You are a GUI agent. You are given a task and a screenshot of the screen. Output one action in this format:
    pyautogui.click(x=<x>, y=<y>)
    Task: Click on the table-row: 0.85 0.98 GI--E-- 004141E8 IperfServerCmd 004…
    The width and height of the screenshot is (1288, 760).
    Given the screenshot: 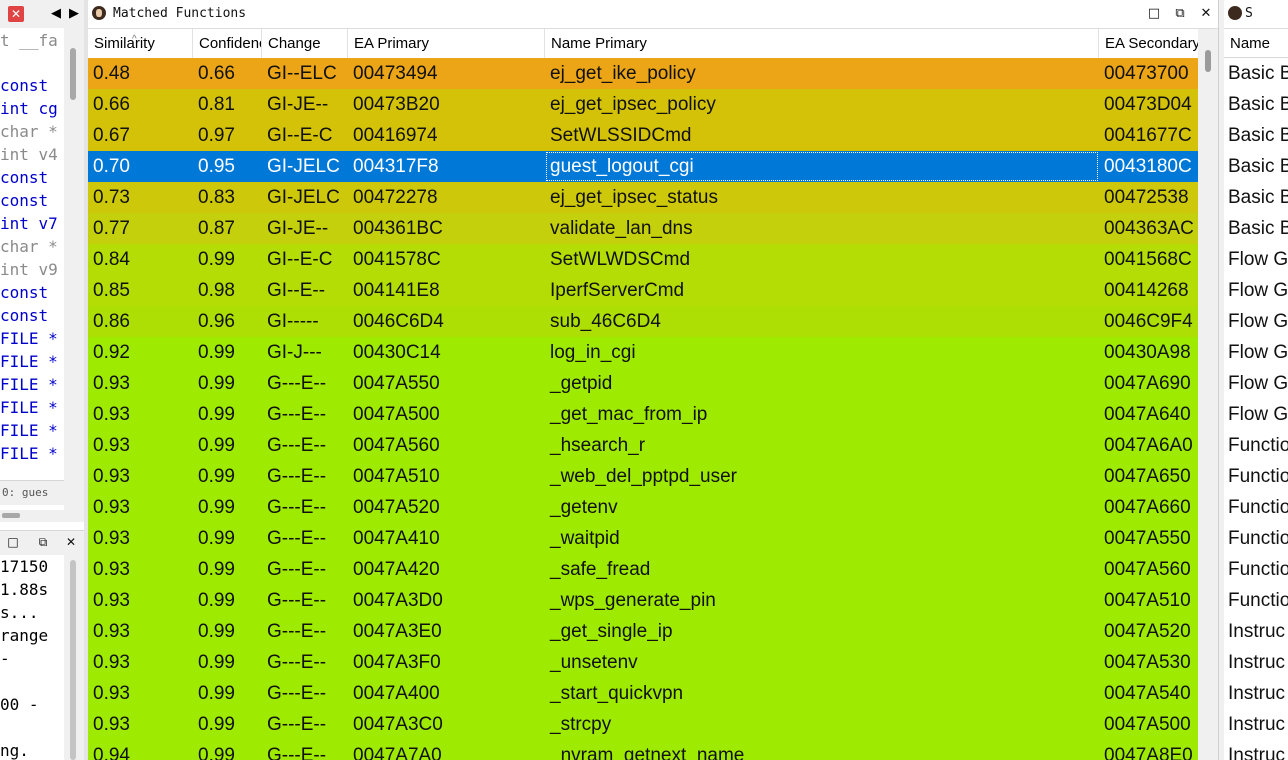 What is the action you would take?
    pyautogui.click(x=643, y=290)
    